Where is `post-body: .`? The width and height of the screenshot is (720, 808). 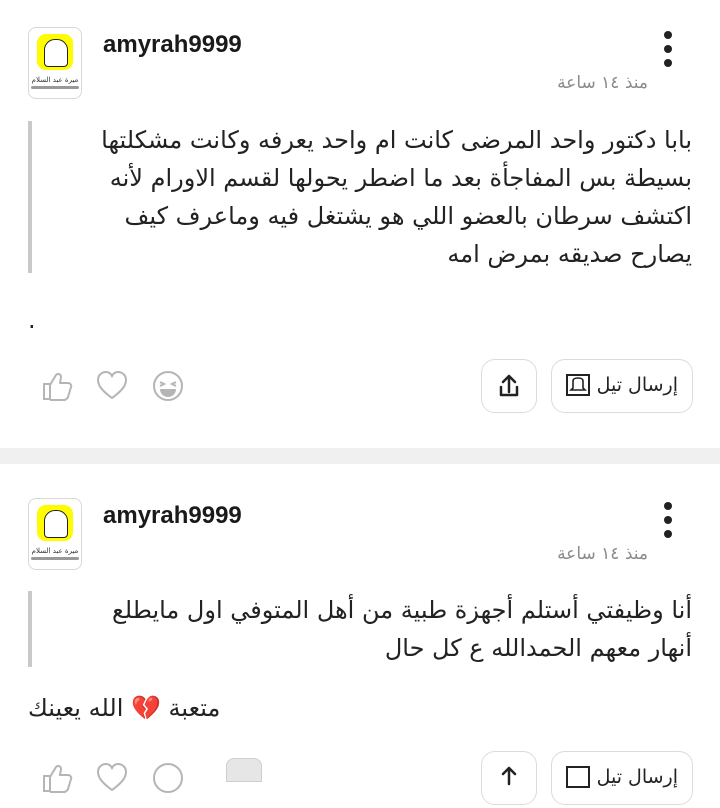
post-body: . is located at coordinates (32, 320).